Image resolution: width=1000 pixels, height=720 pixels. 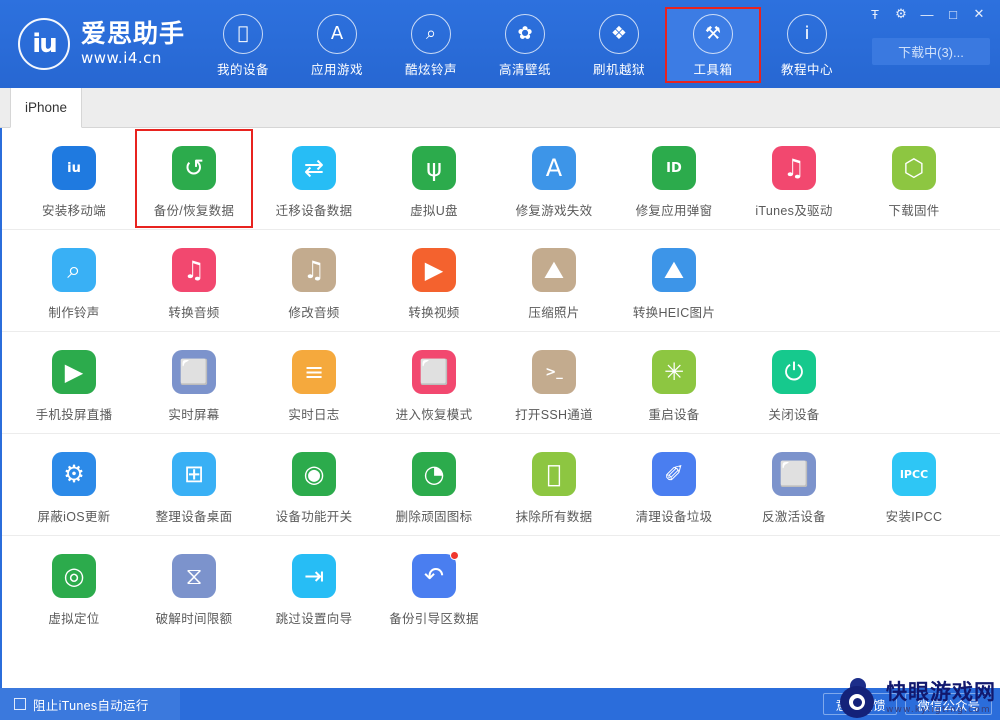 I want to click on tool-item-fix-appleid-popup: ID 修复应用弹窗, so click(x=674, y=178).